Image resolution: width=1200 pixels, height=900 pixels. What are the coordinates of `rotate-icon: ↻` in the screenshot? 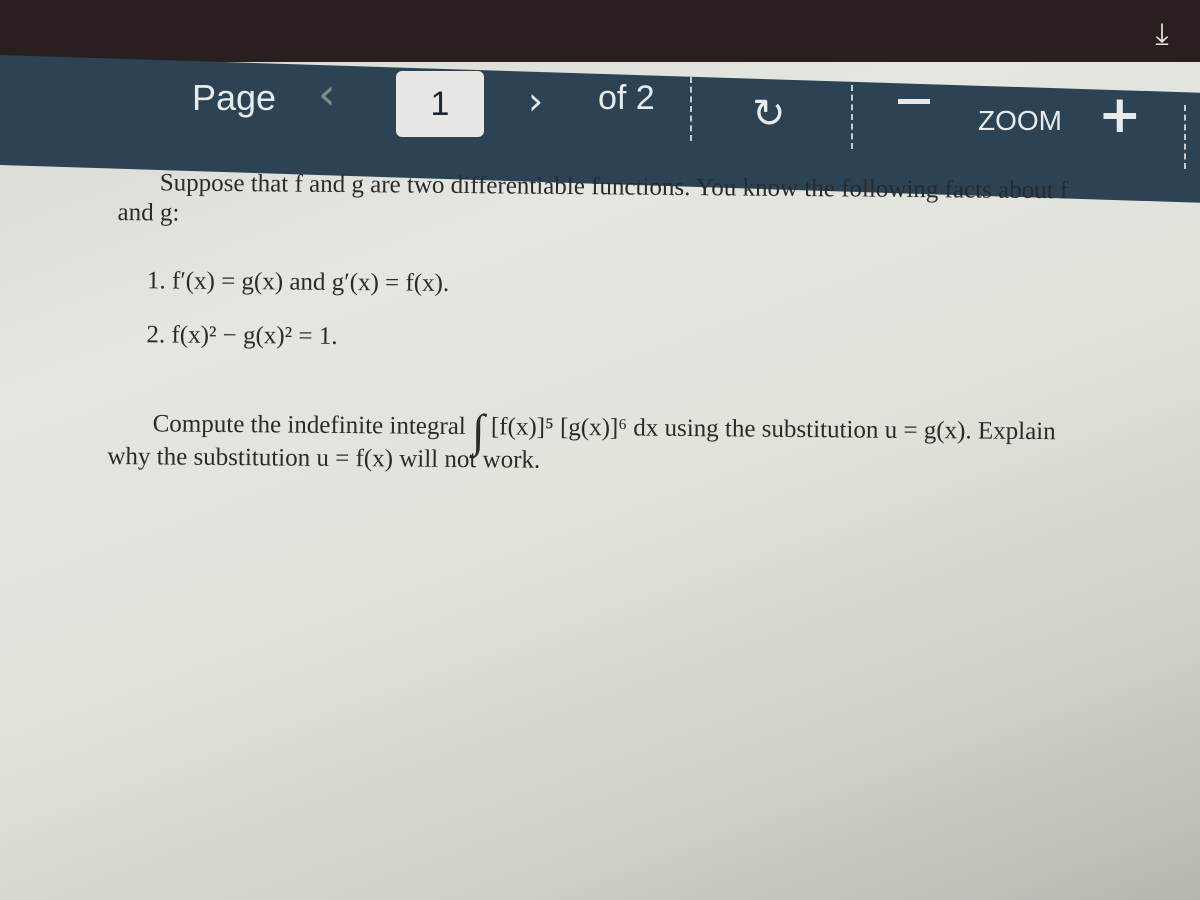 It's located at (769, 114).